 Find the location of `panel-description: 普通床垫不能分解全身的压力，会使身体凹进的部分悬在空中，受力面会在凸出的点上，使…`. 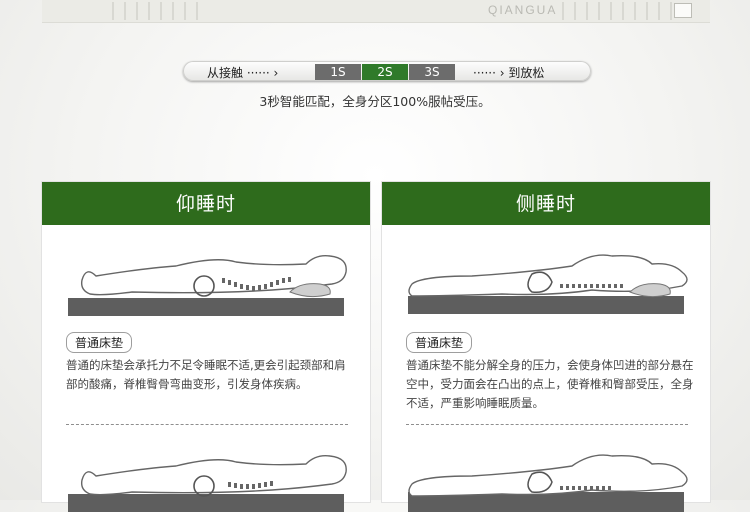

panel-description: 普通床垫不能分解全身的压力，会使身体凹进的部分悬在空中，受力面会在凸出的点上，使… is located at coordinates (550, 384).